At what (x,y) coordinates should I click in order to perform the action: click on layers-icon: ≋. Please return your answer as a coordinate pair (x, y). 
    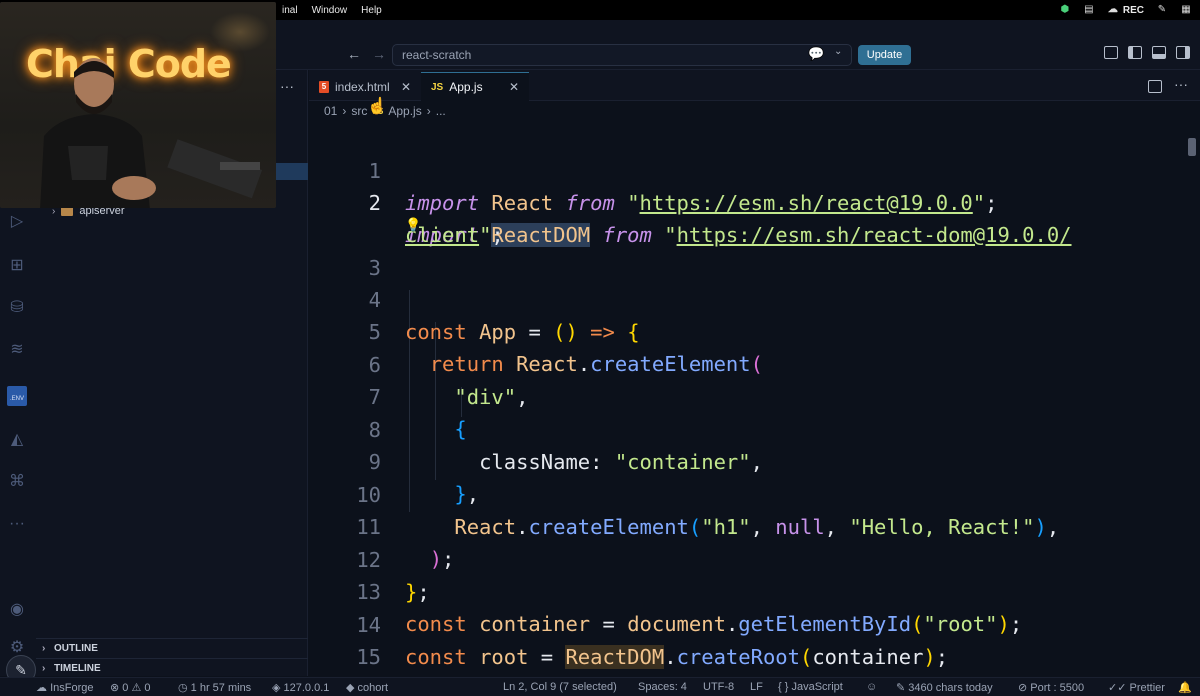
    Looking at the image, I should click on (17, 350).